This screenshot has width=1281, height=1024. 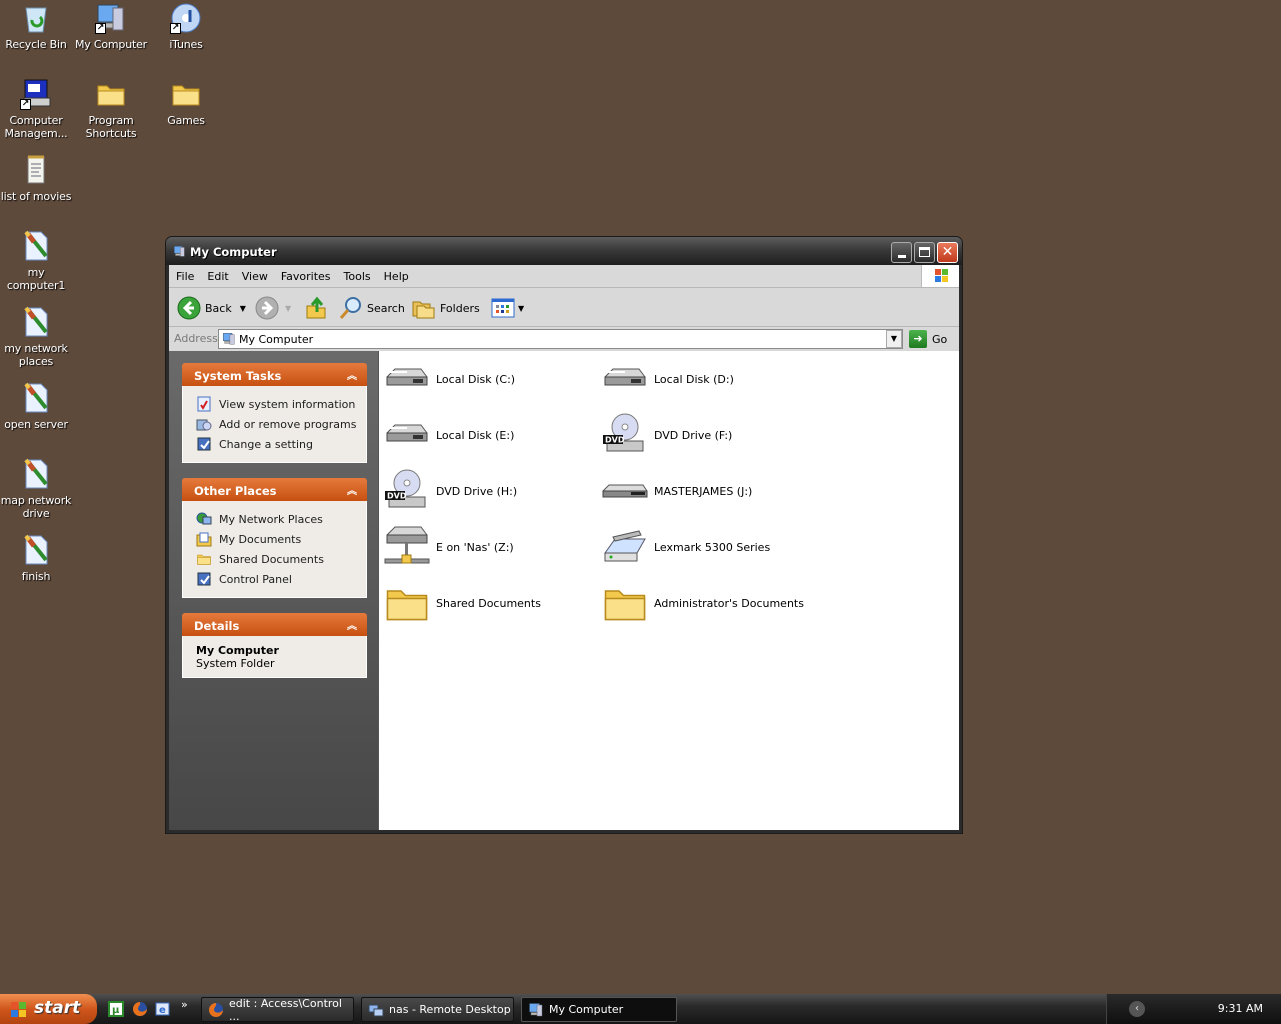 What do you see at coordinates (274, 374) in the screenshot?
I see `system-tasks-header: System Tasks ︽` at bounding box center [274, 374].